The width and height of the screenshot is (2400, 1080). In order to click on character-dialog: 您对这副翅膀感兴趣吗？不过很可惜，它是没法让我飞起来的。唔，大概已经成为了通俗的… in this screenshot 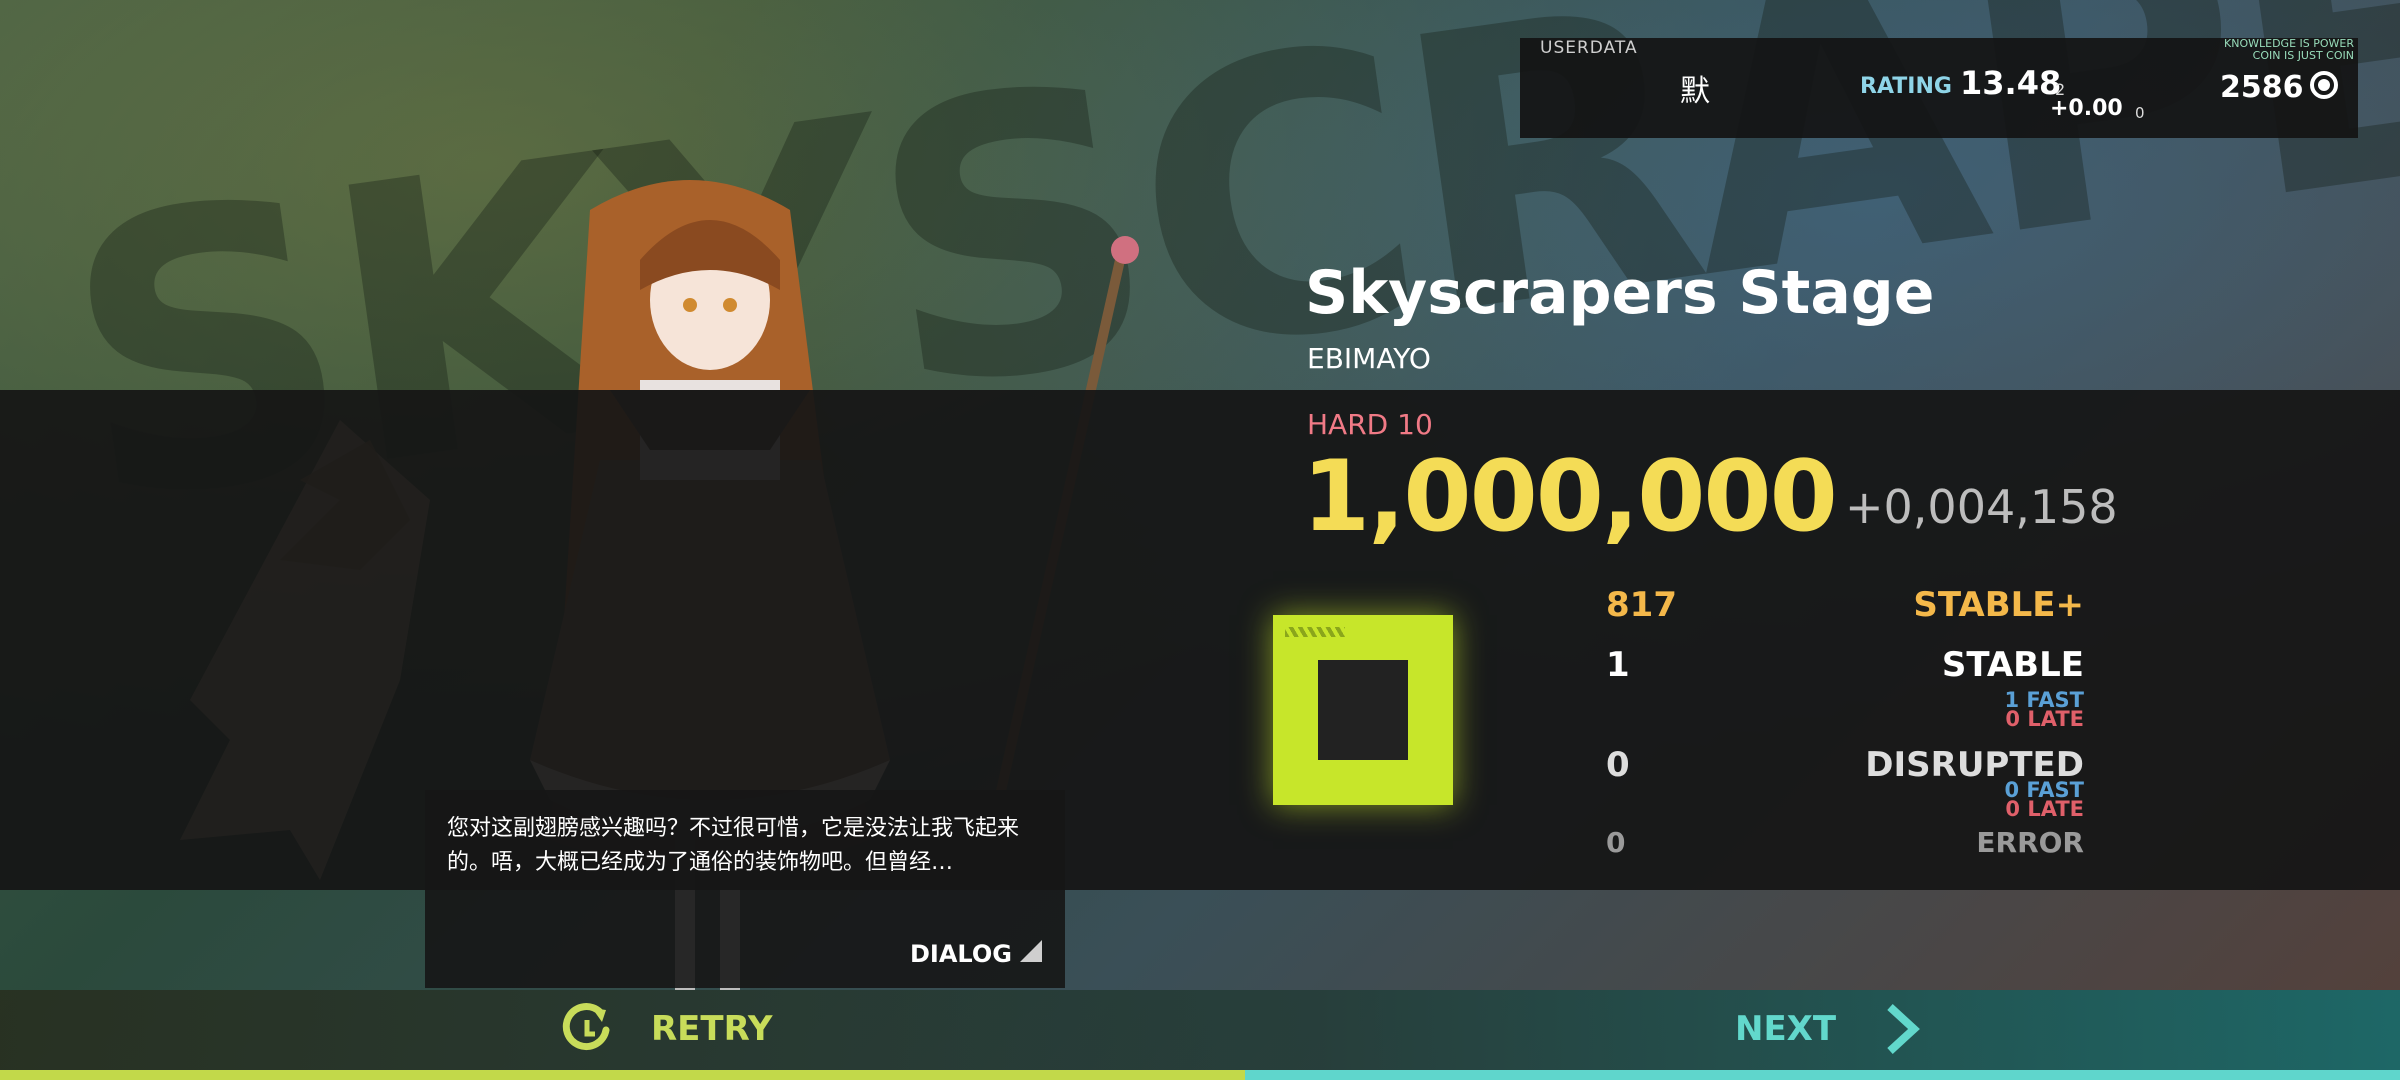, I will do `click(745, 889)`.